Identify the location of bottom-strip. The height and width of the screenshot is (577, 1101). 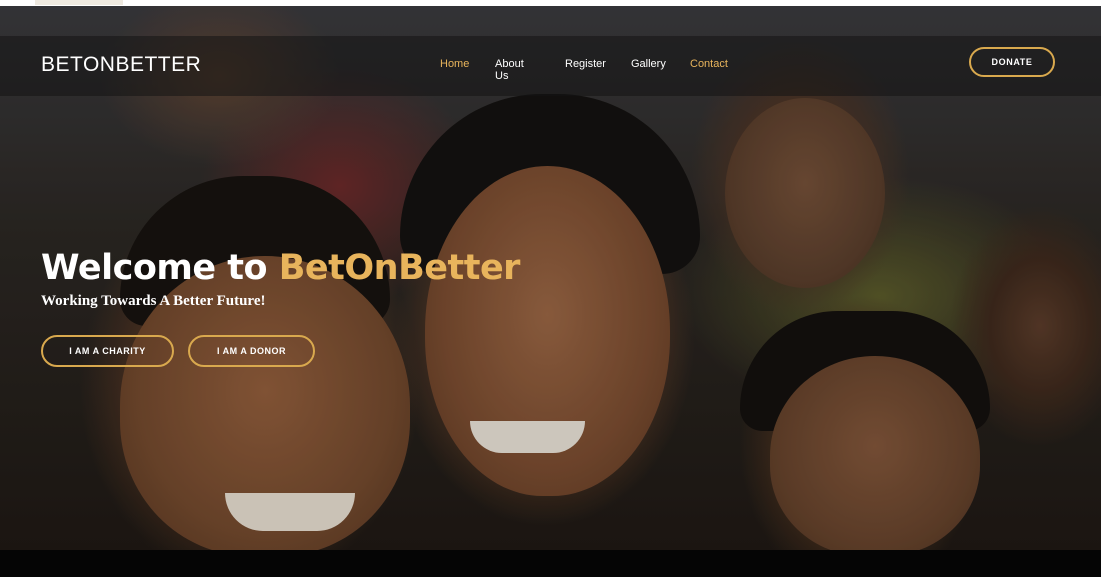
(550, 563).